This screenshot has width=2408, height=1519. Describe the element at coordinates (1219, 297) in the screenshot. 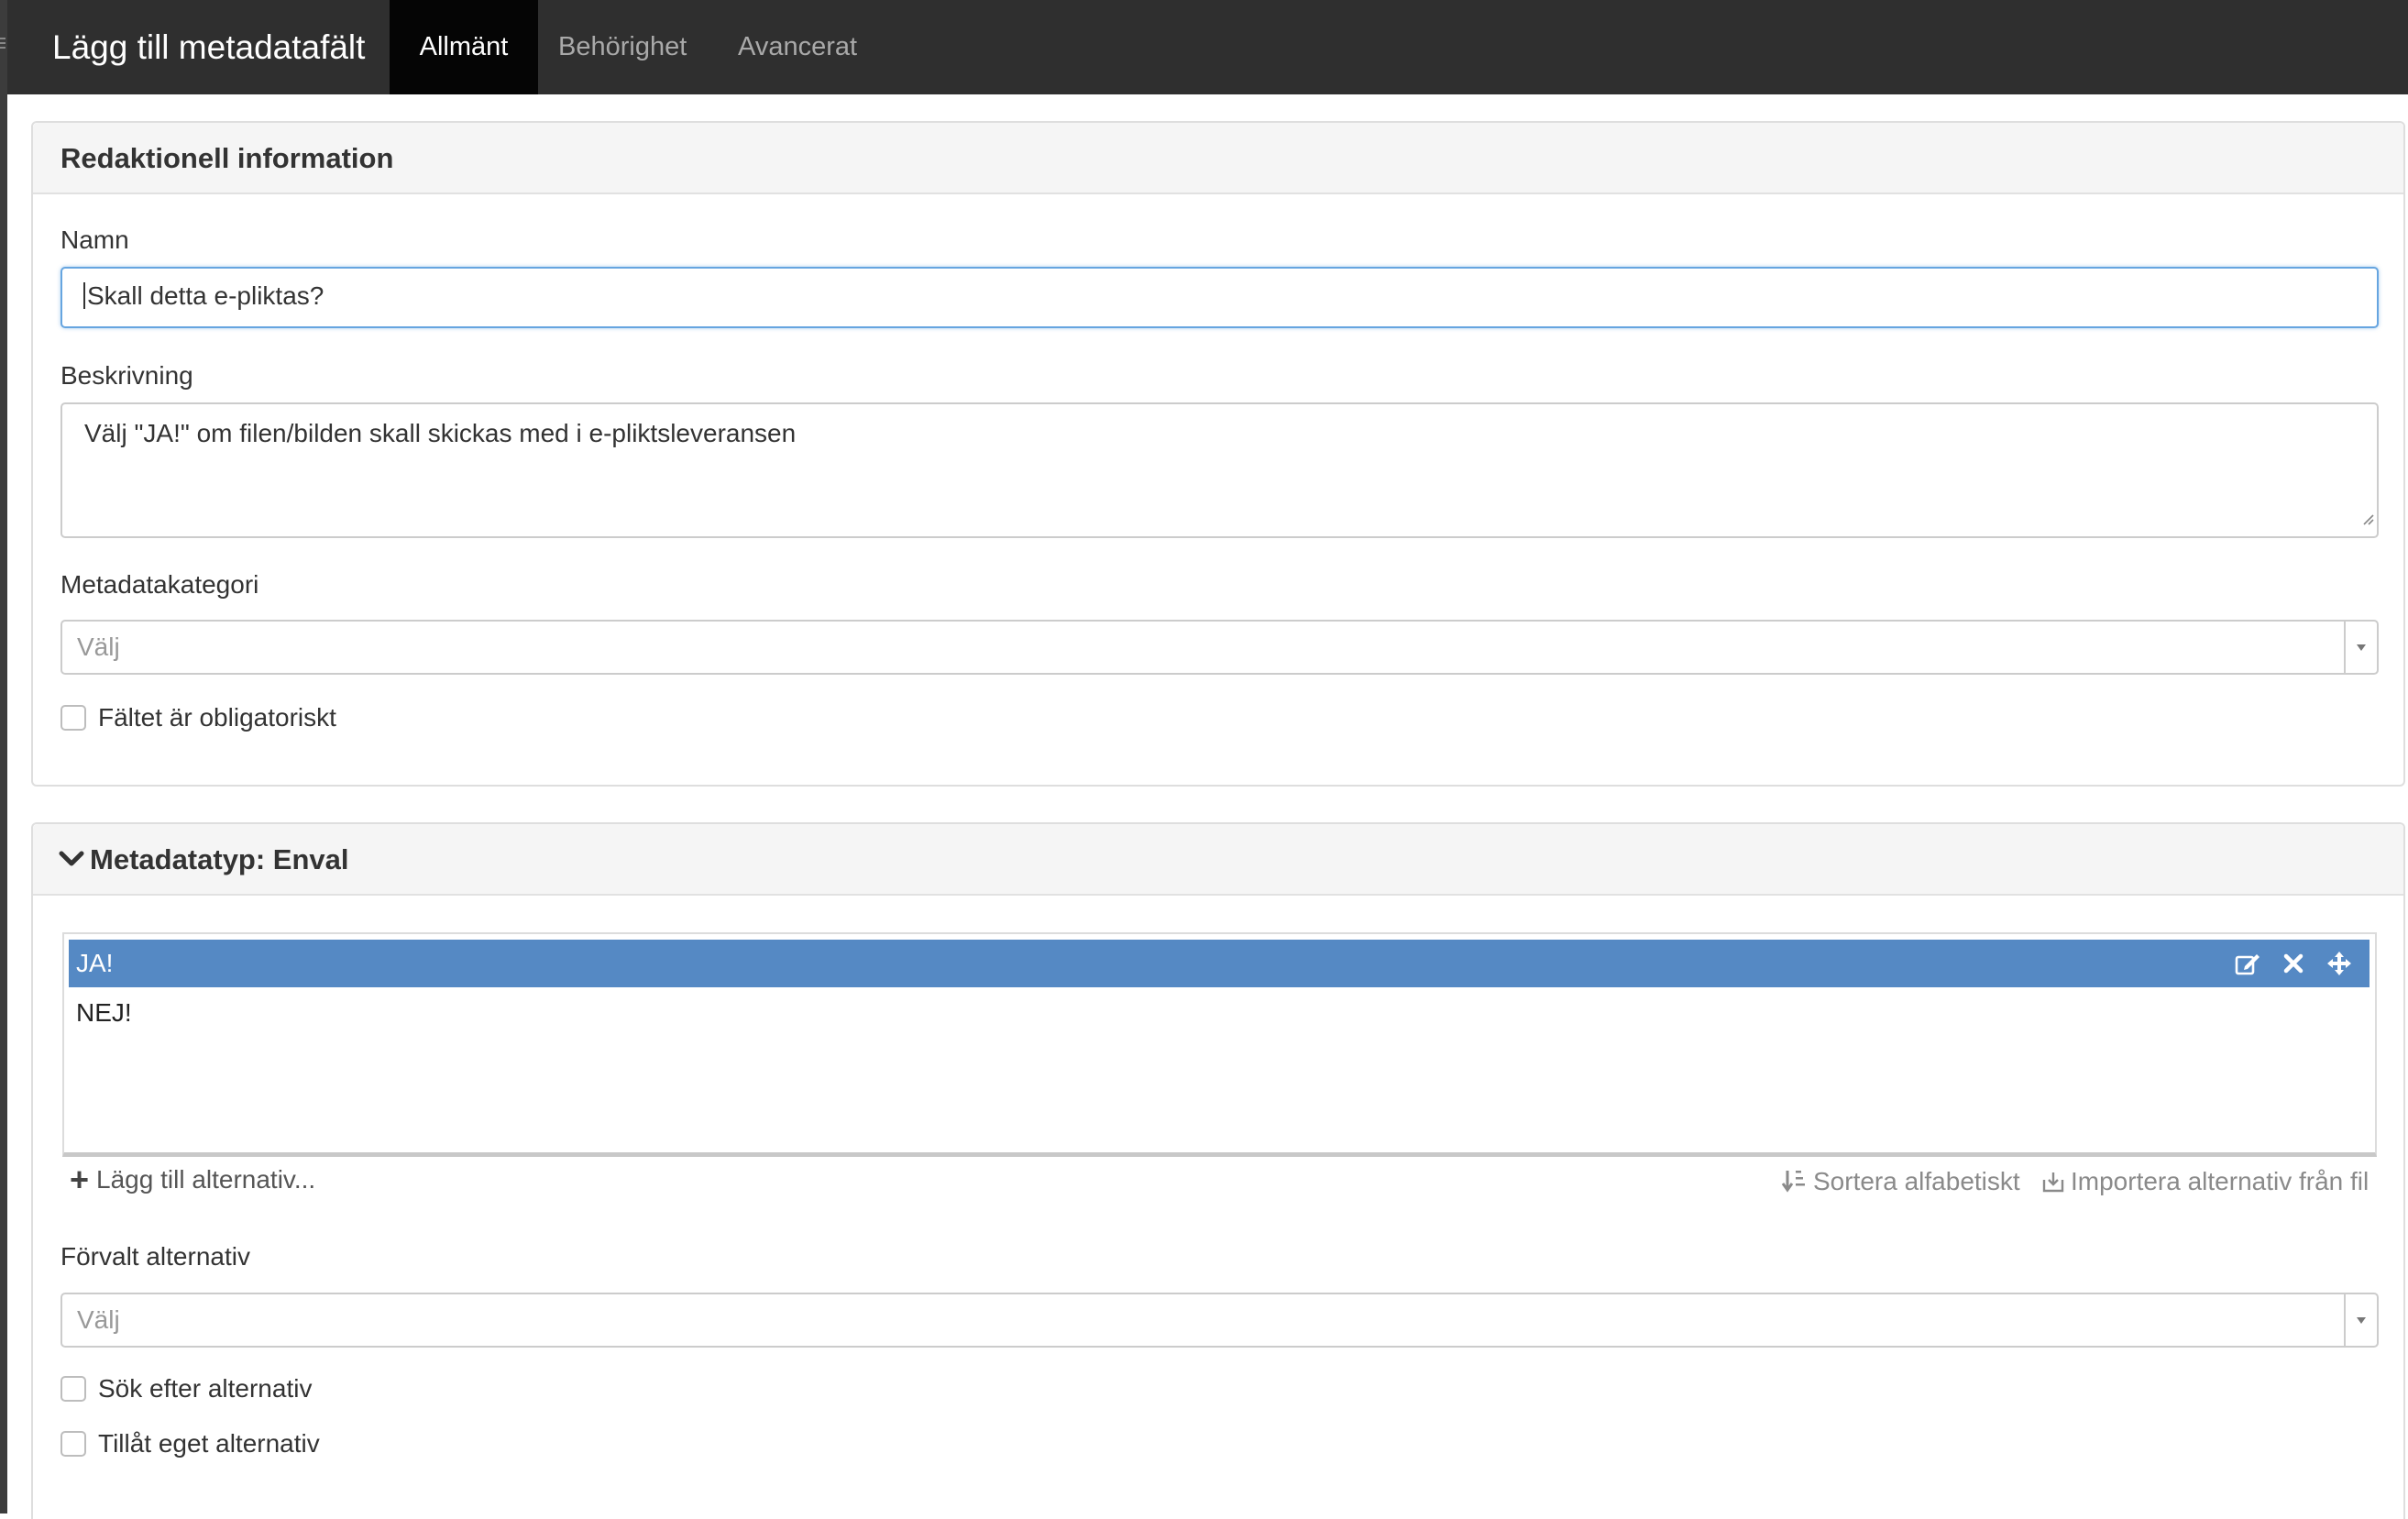

I see `name-input: Skall detta e-pliktas?` at that location.